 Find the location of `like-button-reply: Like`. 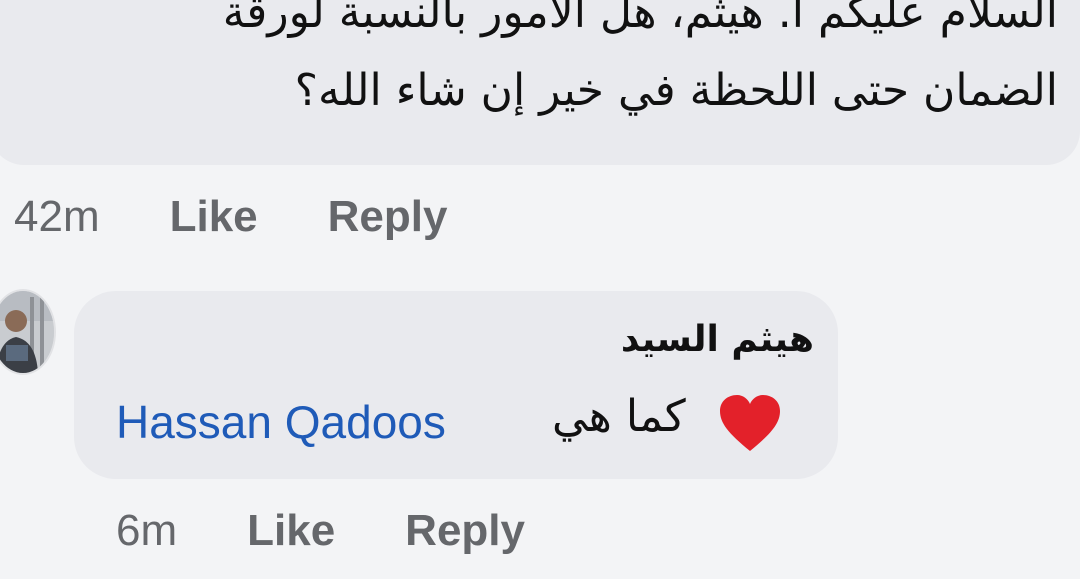

like-button-reply: Like is located at coordinates (291, 531).